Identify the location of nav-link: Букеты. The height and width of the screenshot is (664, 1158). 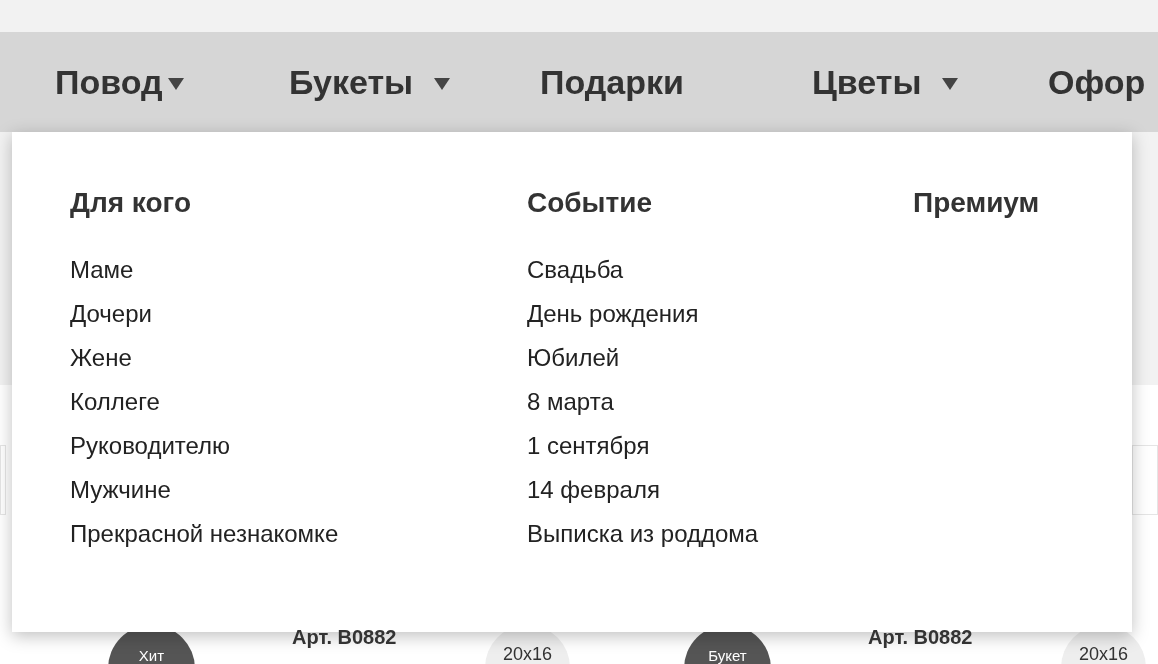
(414, 82).